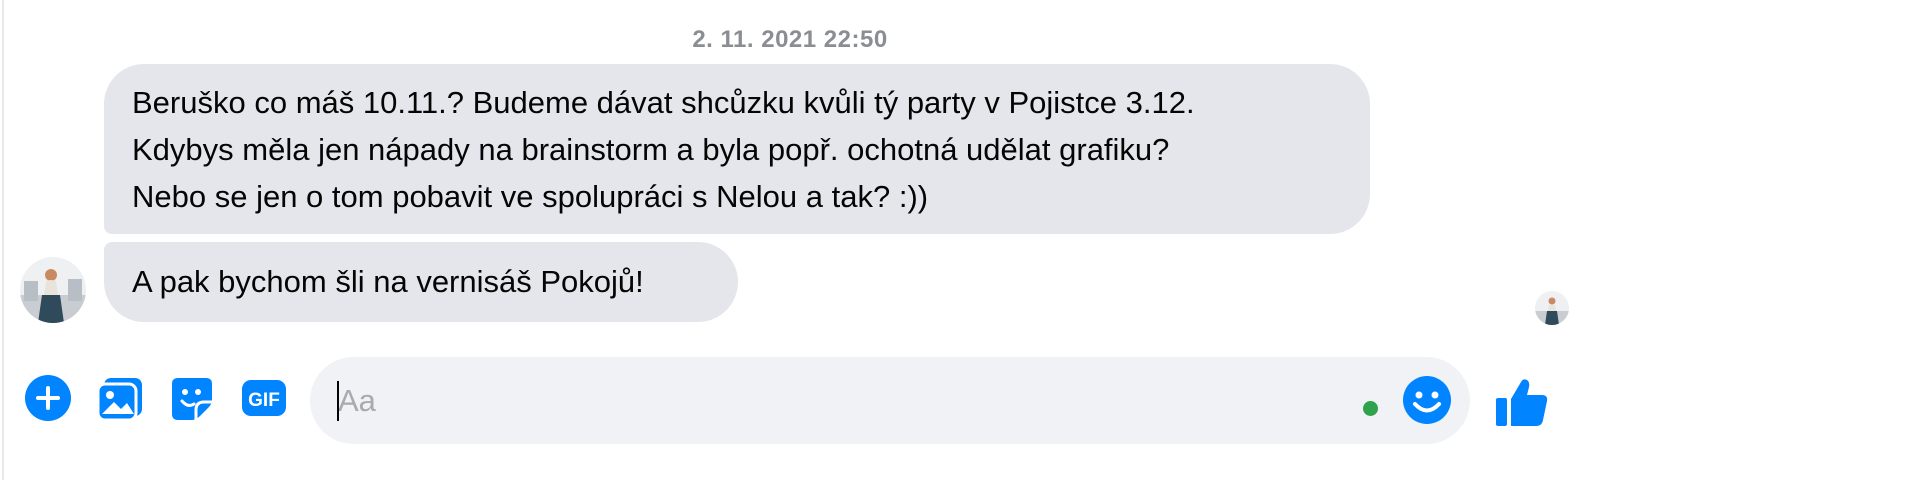 This screenshot has width=1920, height=480. What do you see at coordinates (3, 240) in the screenshot?
I see `panel-divider` at bounding box center [3, 240].